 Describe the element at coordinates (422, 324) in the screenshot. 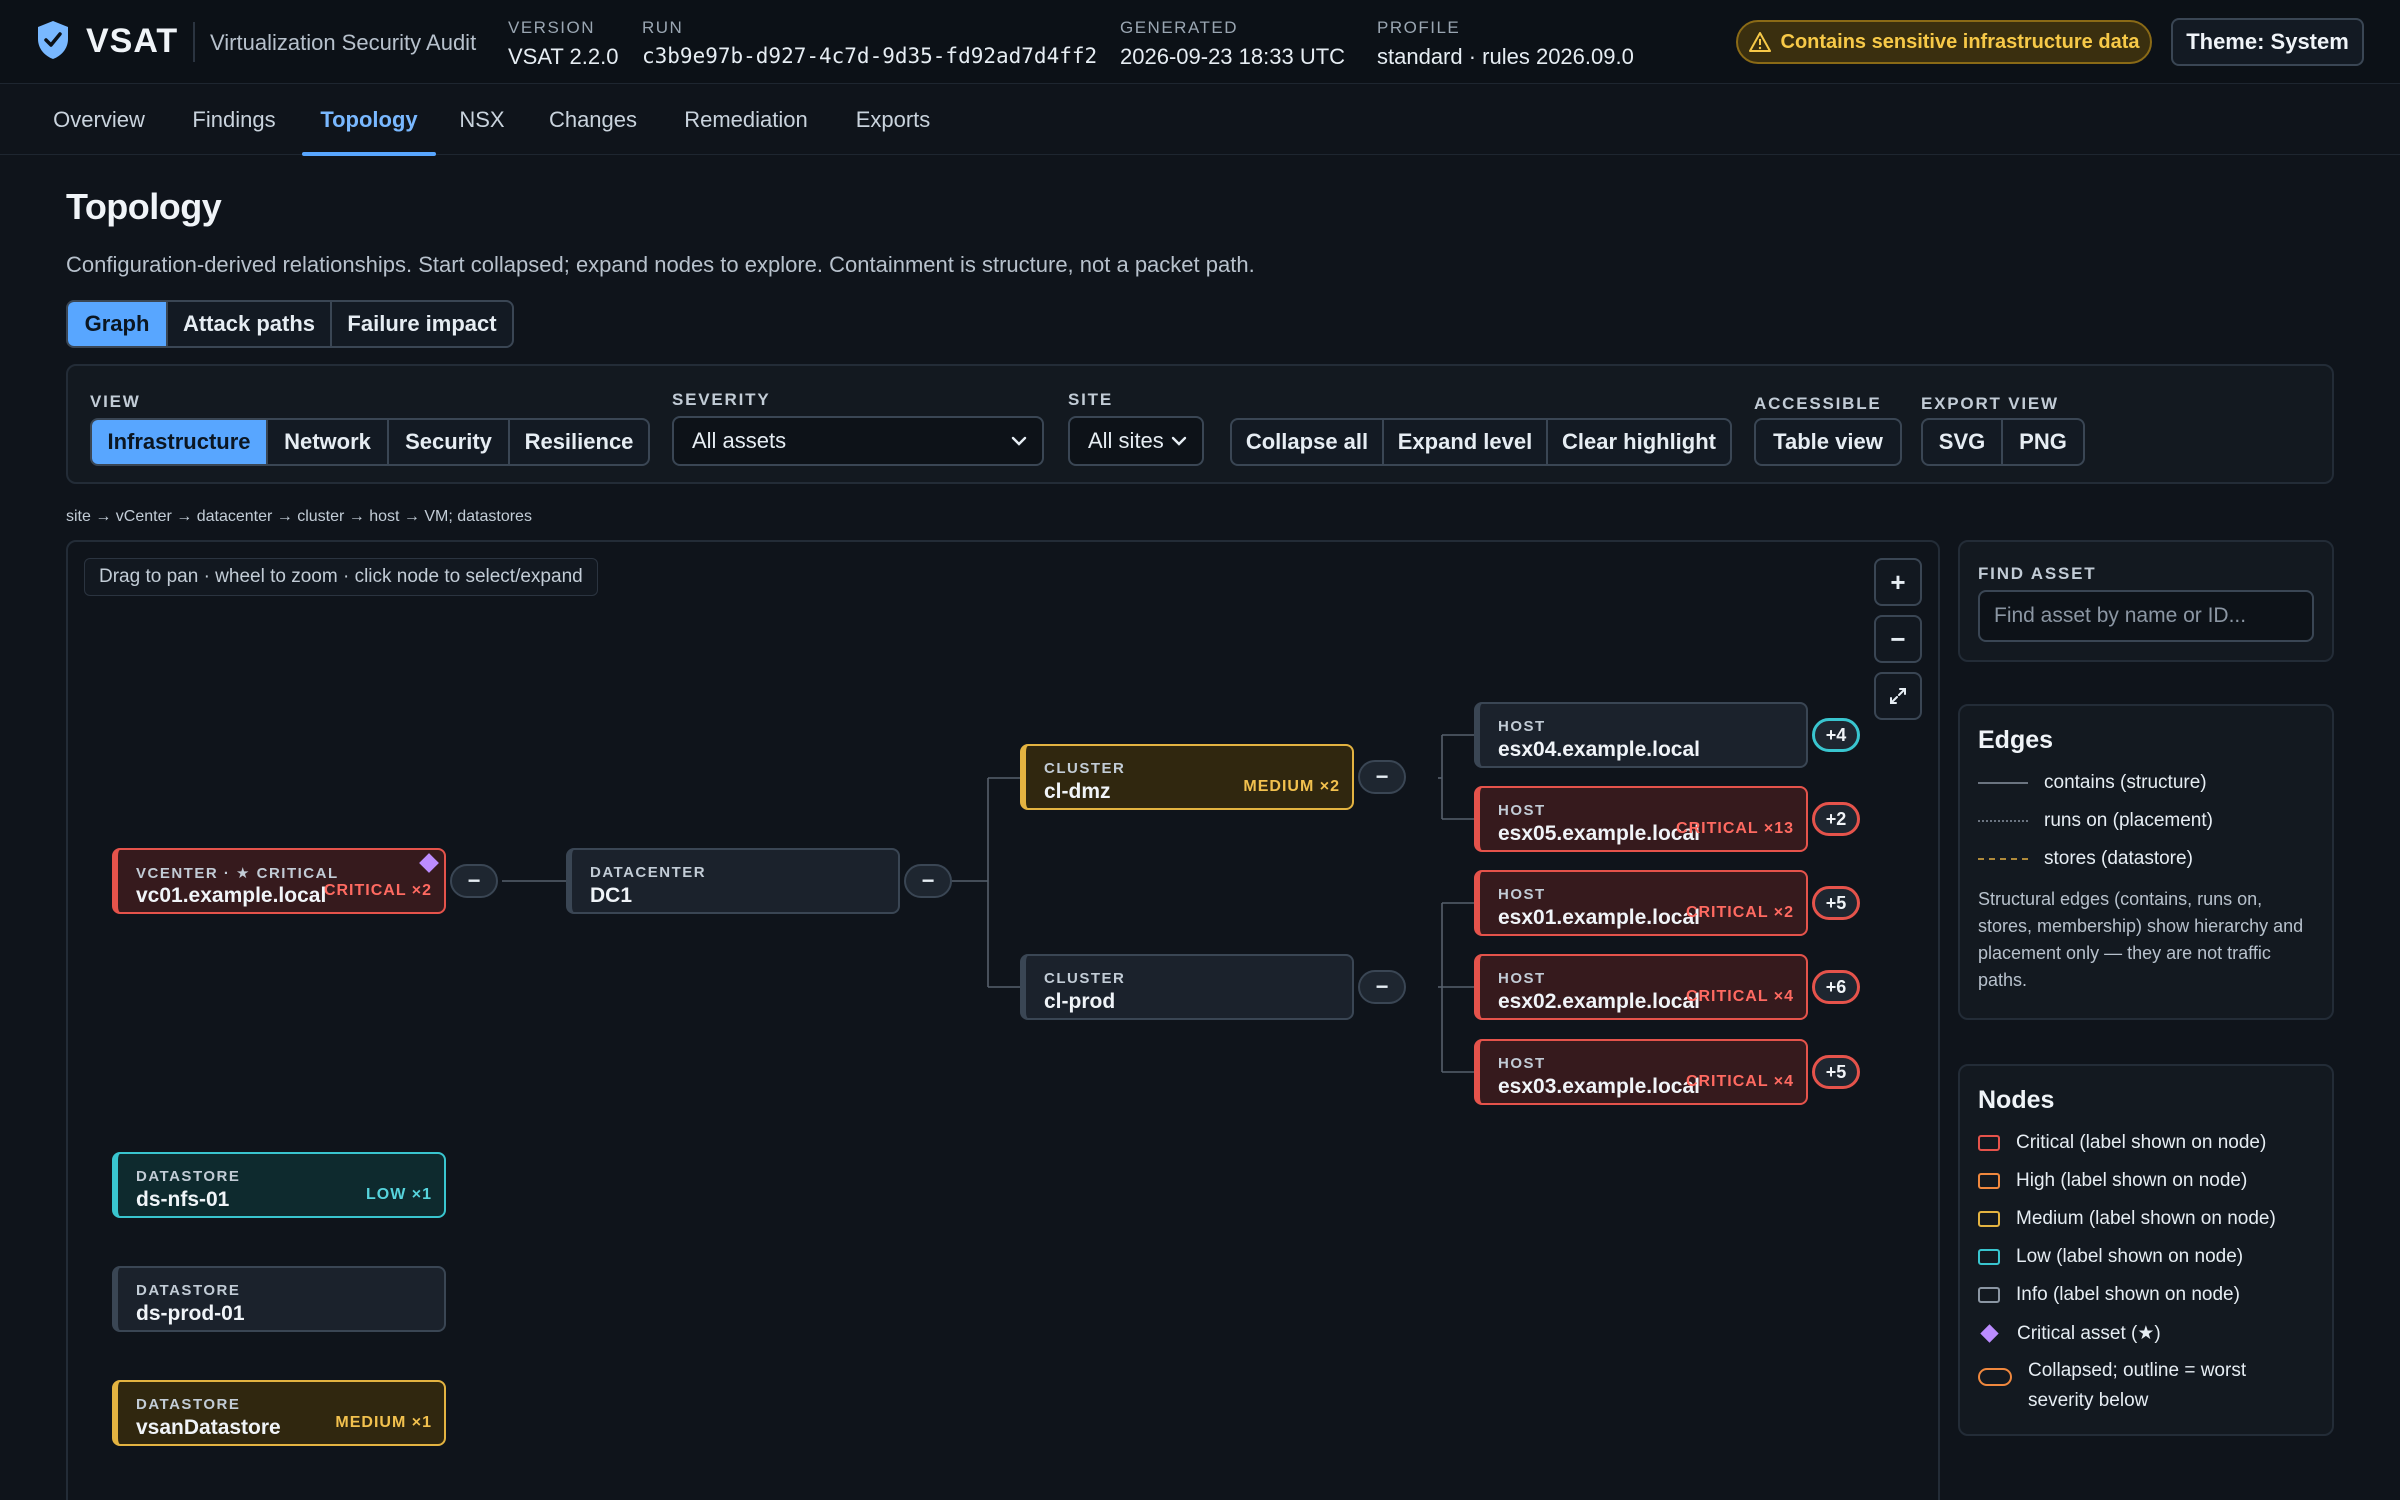

I see `mode-failure-impact: Failure impact` at that location.